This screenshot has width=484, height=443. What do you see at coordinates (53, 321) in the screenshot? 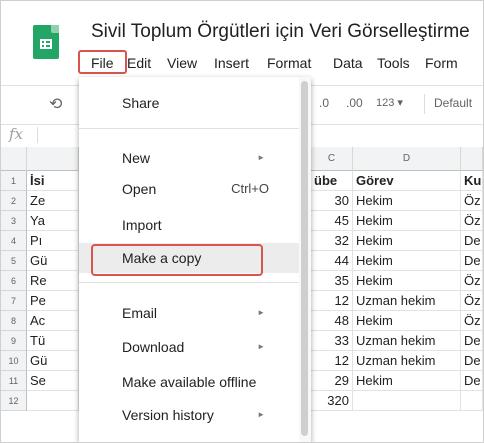
I see `table-cell: Ac` at bounding box center [53, 321].